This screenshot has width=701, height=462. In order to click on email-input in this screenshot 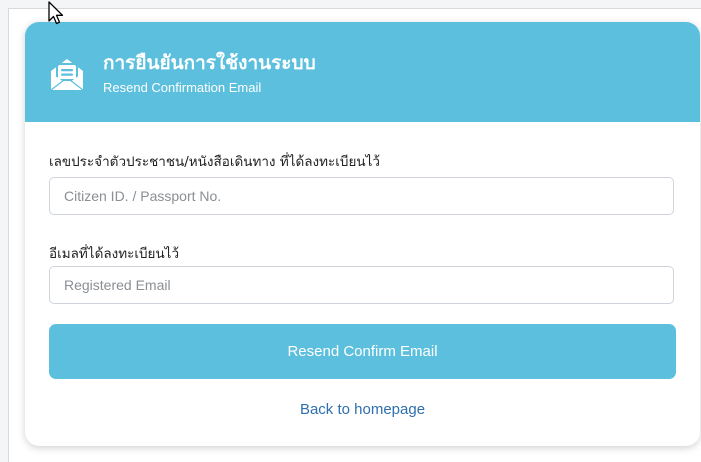, I will do `click(361, 285)`.